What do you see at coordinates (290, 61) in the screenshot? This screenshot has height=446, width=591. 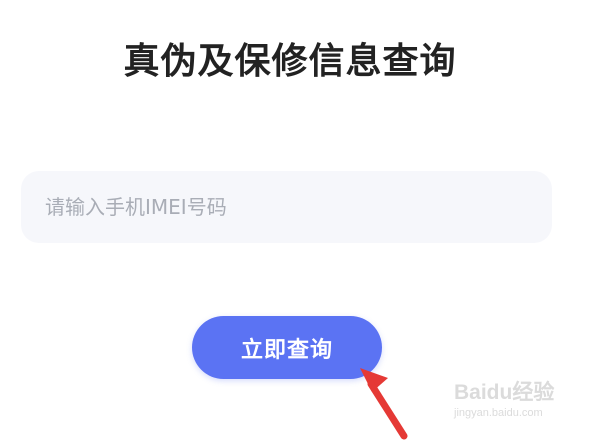 I see `page-title: 真伪及保修信息查询` at bounding box center [290, 61].